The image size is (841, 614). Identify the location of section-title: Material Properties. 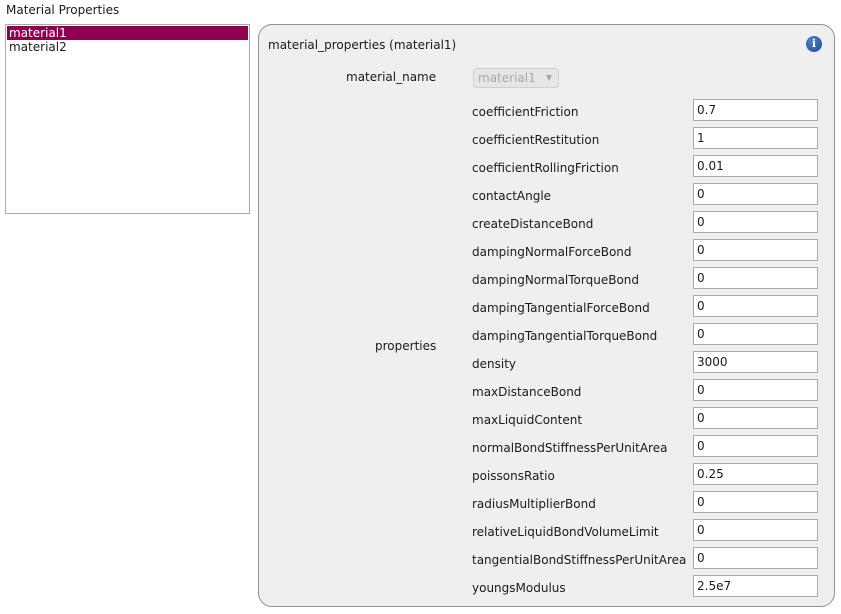
(63, 10).